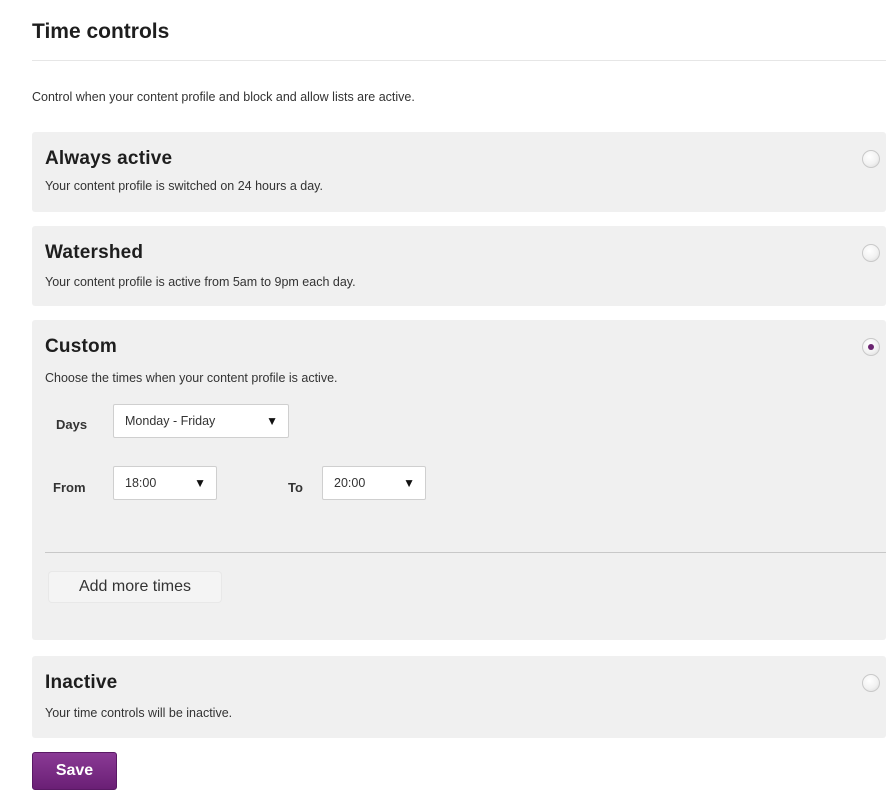 The width and height of the screenshot is (886, 796). I want to click on to-select-value: 20:00, so click(350, 483).